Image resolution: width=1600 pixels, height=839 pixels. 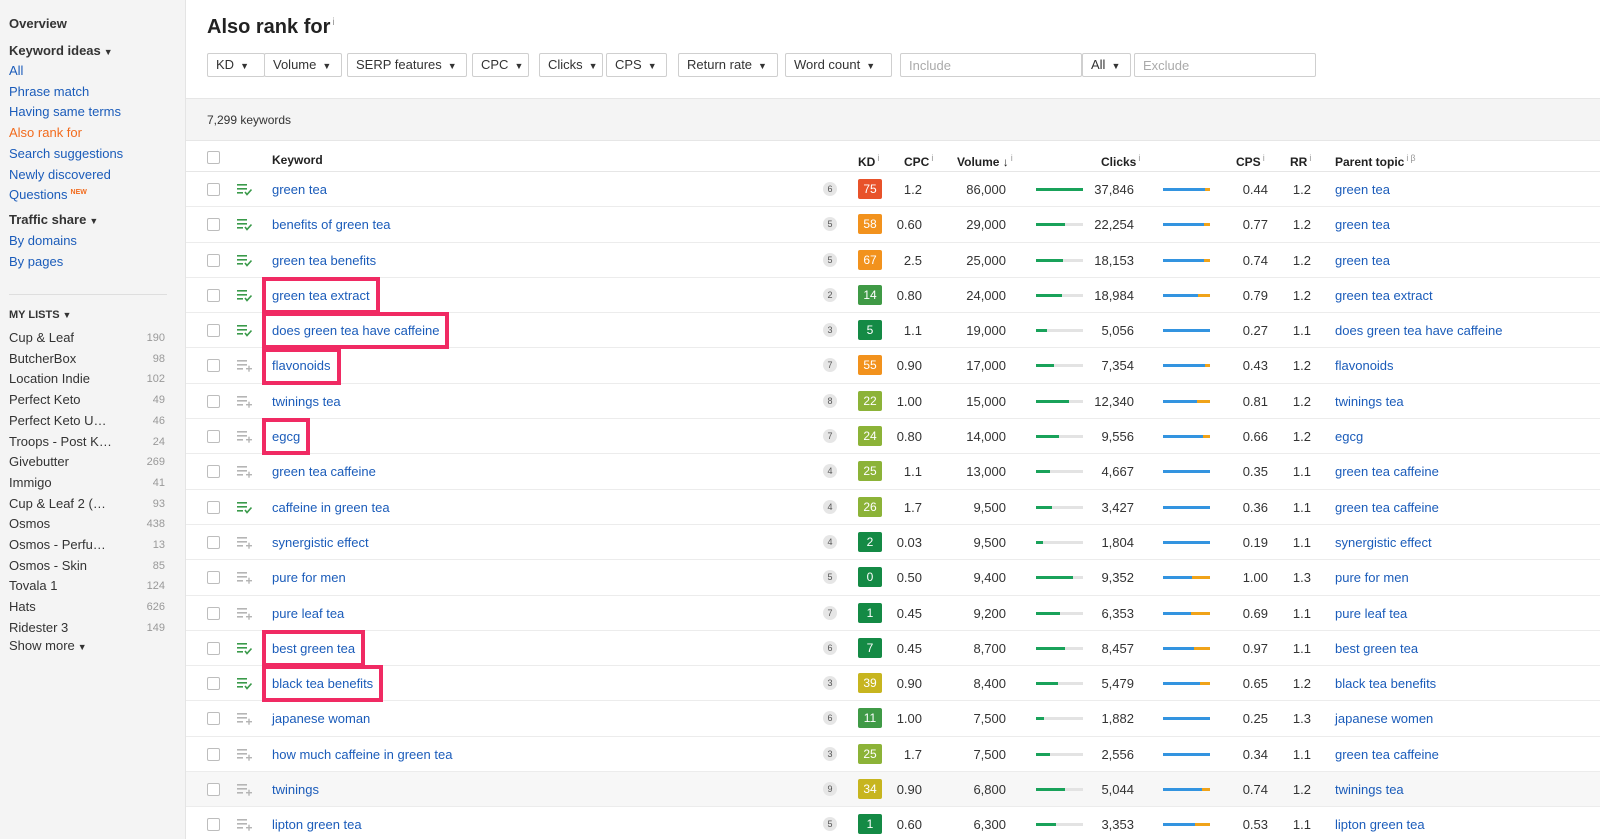 I want to click on list-item: Cup & Leaf 190, so click(x=87, y=339).